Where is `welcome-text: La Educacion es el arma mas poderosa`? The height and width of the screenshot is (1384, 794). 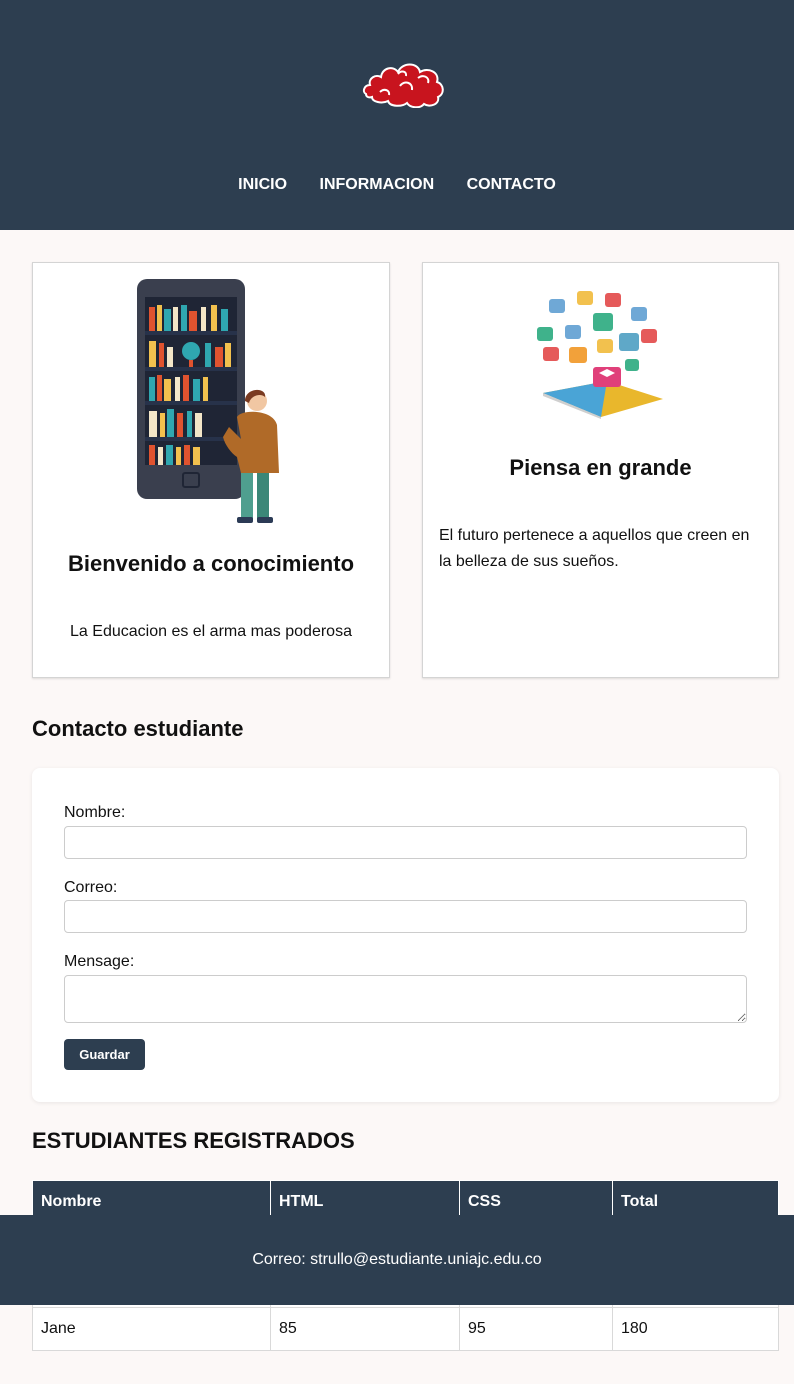 welcome-text: La Educacion es el arma mas poderosa is located at coordinates (211, 631).